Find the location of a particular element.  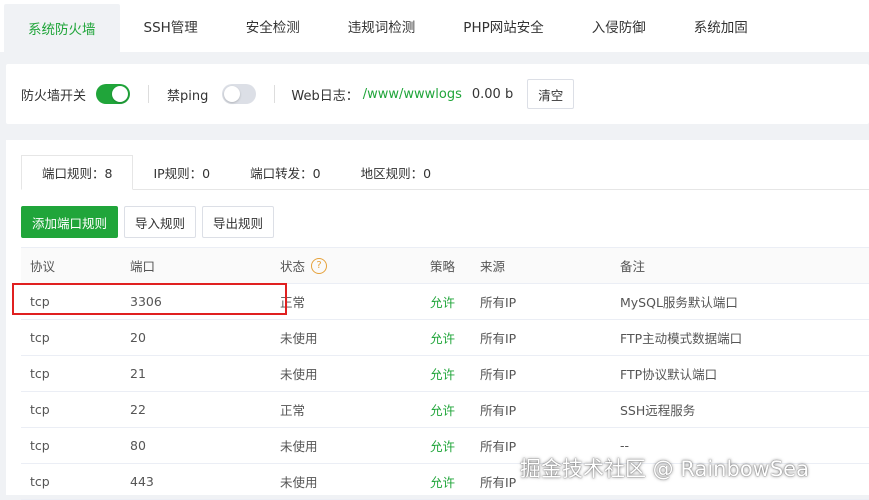

weblog-size: 0.00 b is located at coordinates (492, 94).